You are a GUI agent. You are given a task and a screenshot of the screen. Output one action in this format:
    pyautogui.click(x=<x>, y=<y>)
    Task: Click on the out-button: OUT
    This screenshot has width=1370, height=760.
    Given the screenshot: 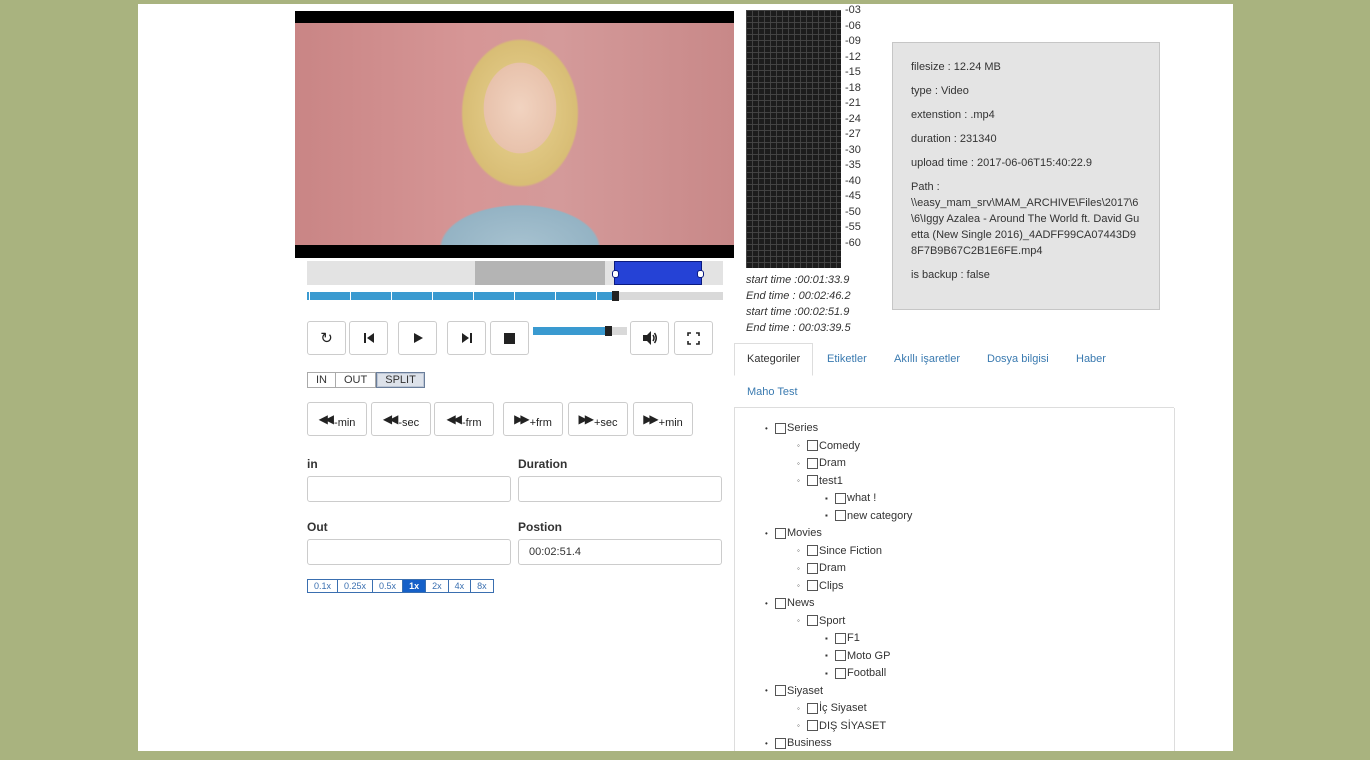 What is the action you would take?
    pyautogui.click(x=356, y=380)
    